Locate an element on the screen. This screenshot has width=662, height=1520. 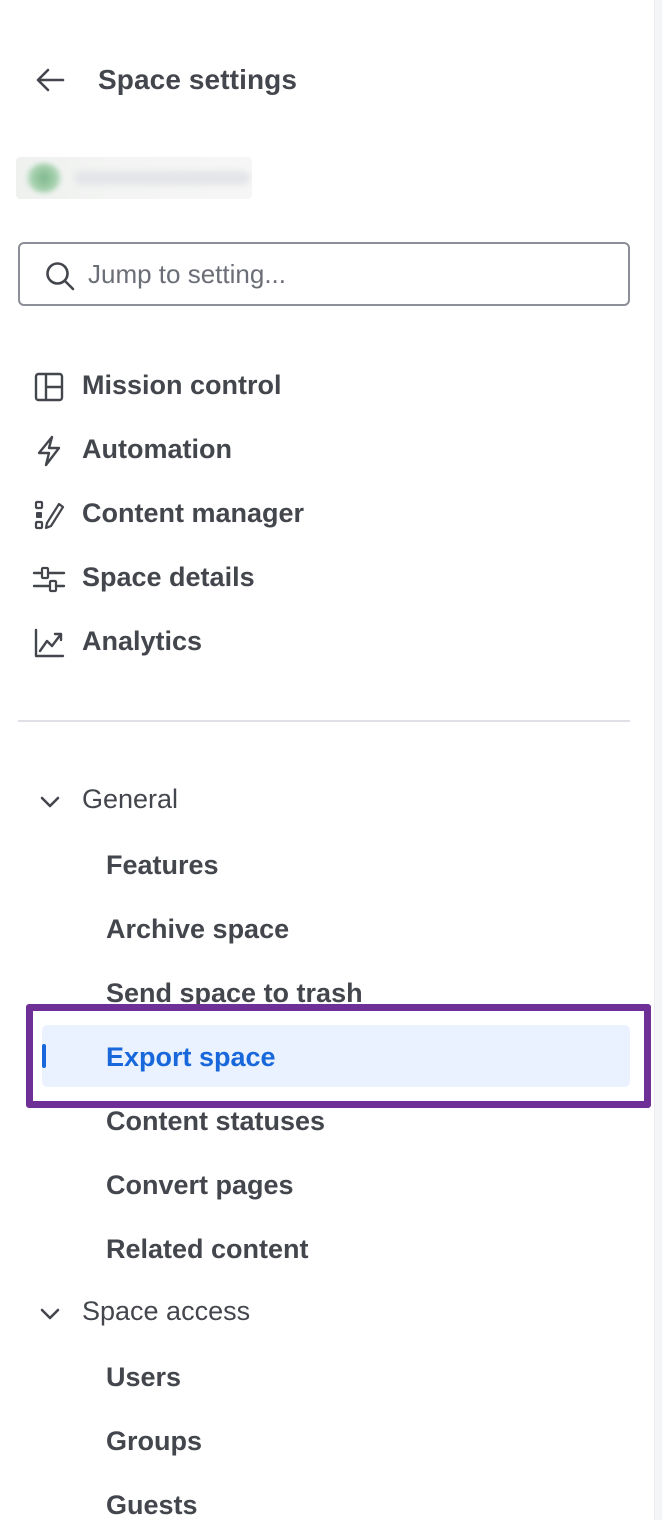
sliders-icon is located at coordinates (49, 579).